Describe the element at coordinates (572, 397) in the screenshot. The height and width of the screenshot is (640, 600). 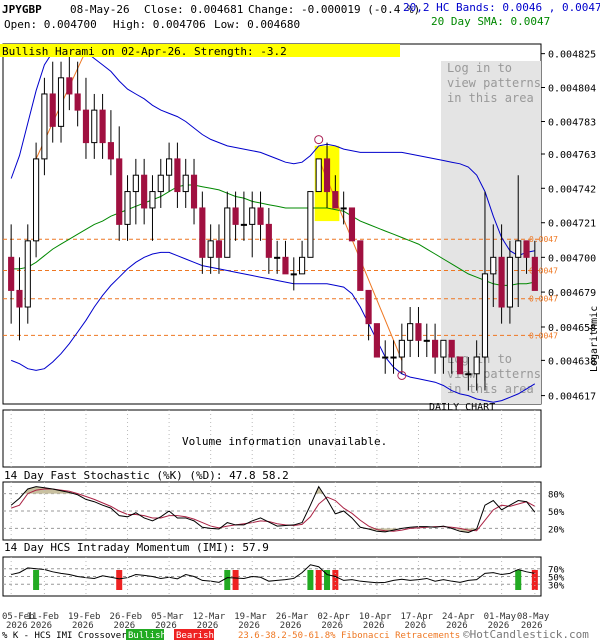
I see `y-tick-label: 0.004617` at that location.